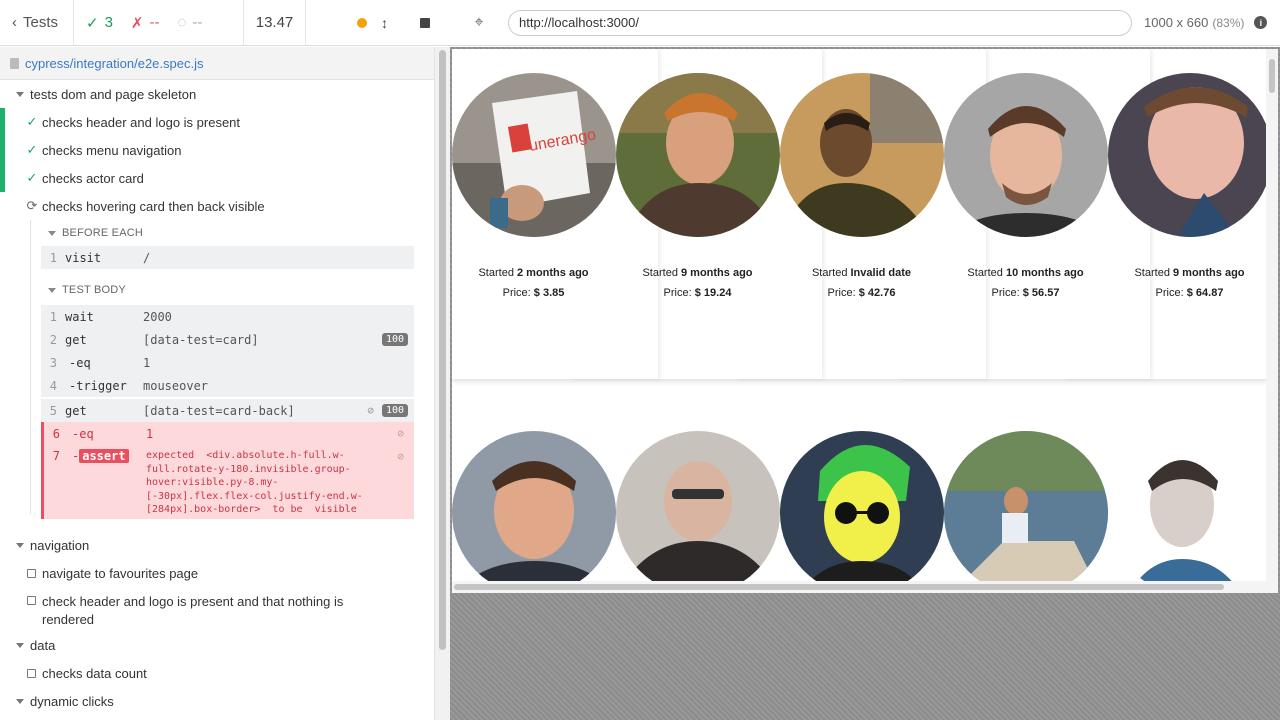 The width and height of the screenshot is (1280, 720). Describe the element at coordinates (217, 94) in the screenshot. I see `suite-header: tests dom and page skeleton` at that location.